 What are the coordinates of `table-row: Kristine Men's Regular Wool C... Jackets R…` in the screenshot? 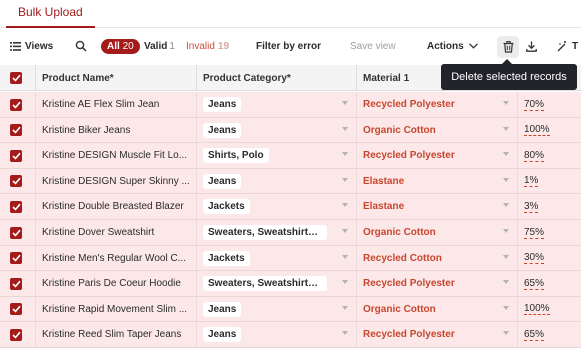 It's located at (290, 258).